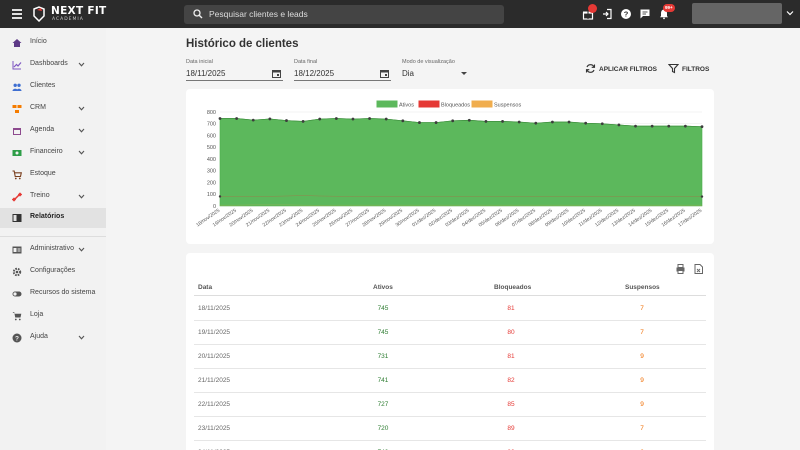 This screenshot has height=450, width=800. I want to click on legend-label-bloqueados: Bloqueados, so click(455, 106).